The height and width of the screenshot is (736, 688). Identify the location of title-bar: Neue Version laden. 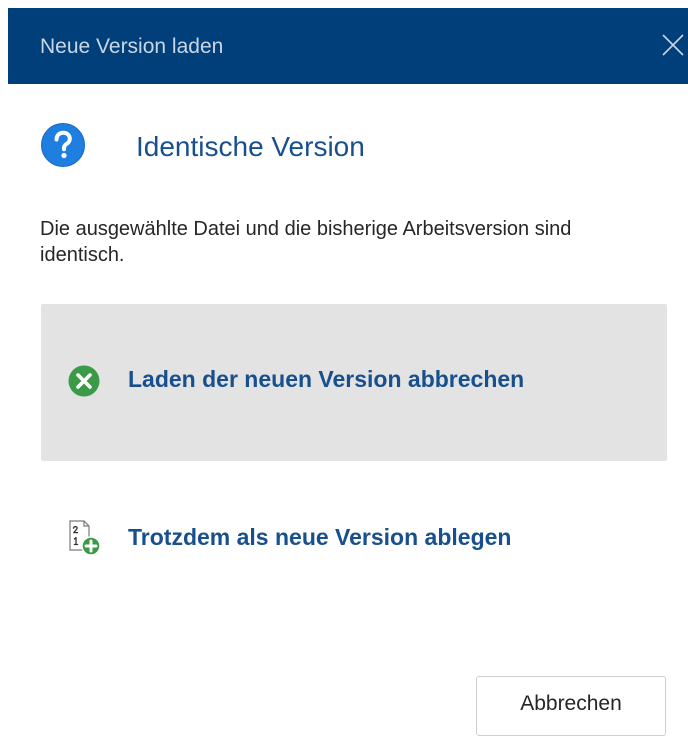
(348, 46).